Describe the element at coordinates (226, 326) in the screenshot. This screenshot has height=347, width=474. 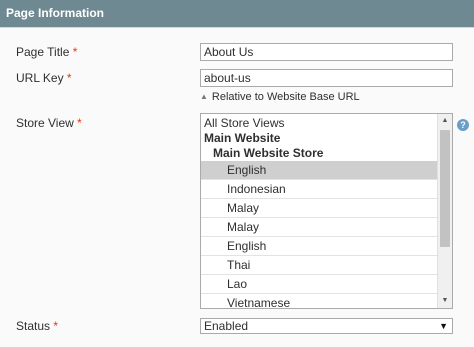
I see `status-value: Enabled` at that location.